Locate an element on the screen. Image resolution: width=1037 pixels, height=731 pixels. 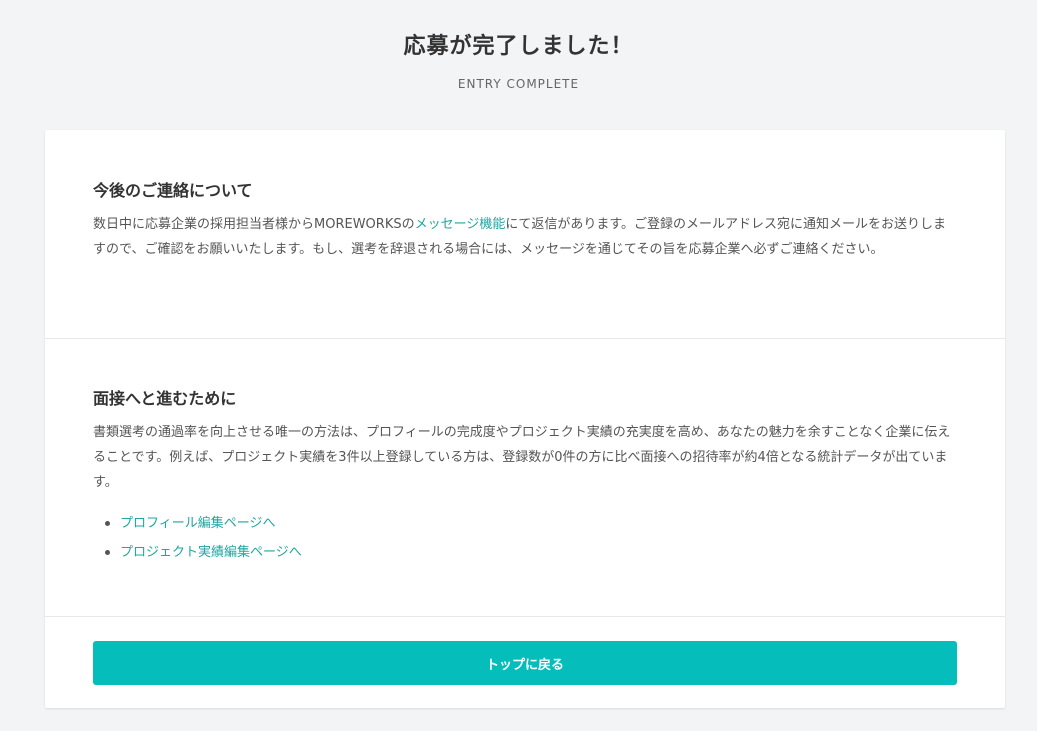
contact-body-text-before: 数日中に応募企業の採用担当者様からMOREWORKSの is located at coordinates (254, 224).